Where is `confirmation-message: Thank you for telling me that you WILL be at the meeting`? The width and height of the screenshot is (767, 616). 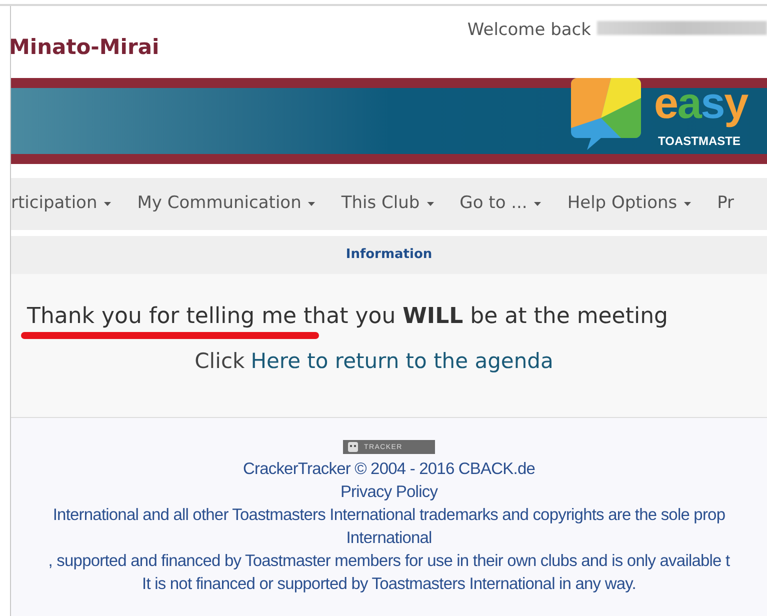 confirmation-message: Thank you for telling me that you WILL be at the meeting is located at coordinates (347, 317).